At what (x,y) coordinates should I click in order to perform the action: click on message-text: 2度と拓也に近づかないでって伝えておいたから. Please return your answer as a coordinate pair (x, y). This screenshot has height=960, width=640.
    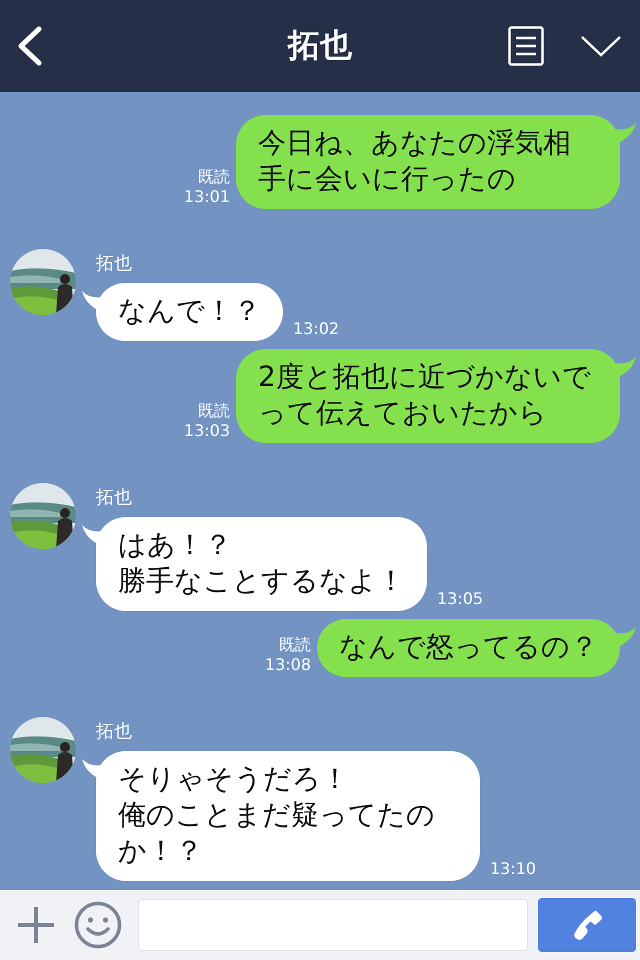
    Looking at the image, I should click on (425, 395).